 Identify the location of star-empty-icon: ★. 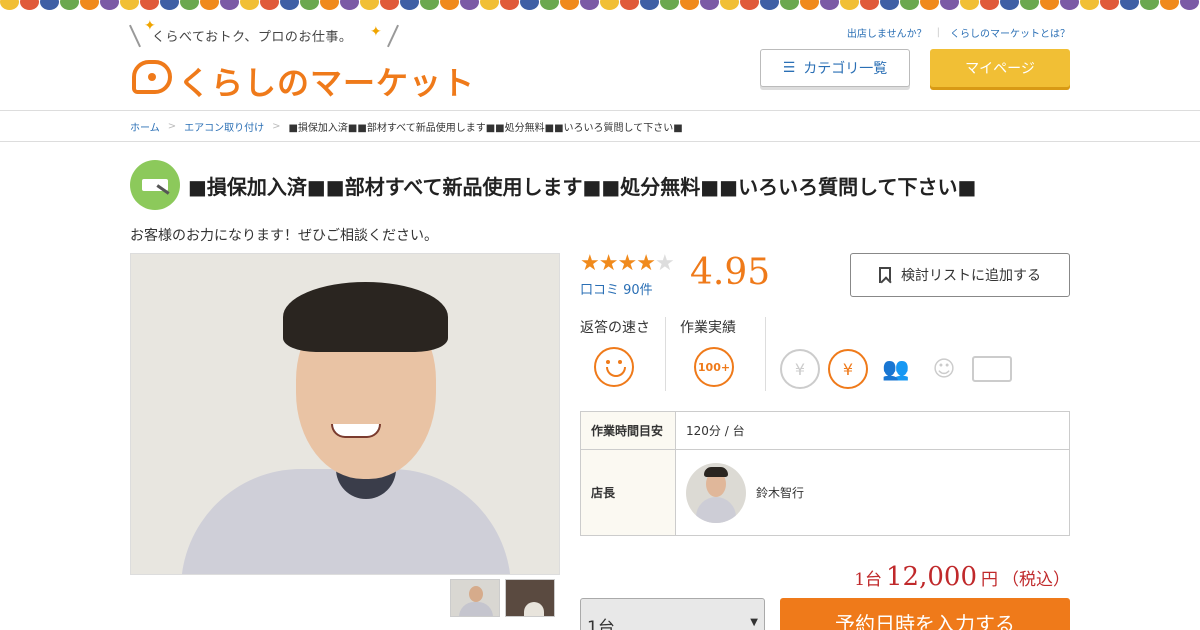
(664, 263).